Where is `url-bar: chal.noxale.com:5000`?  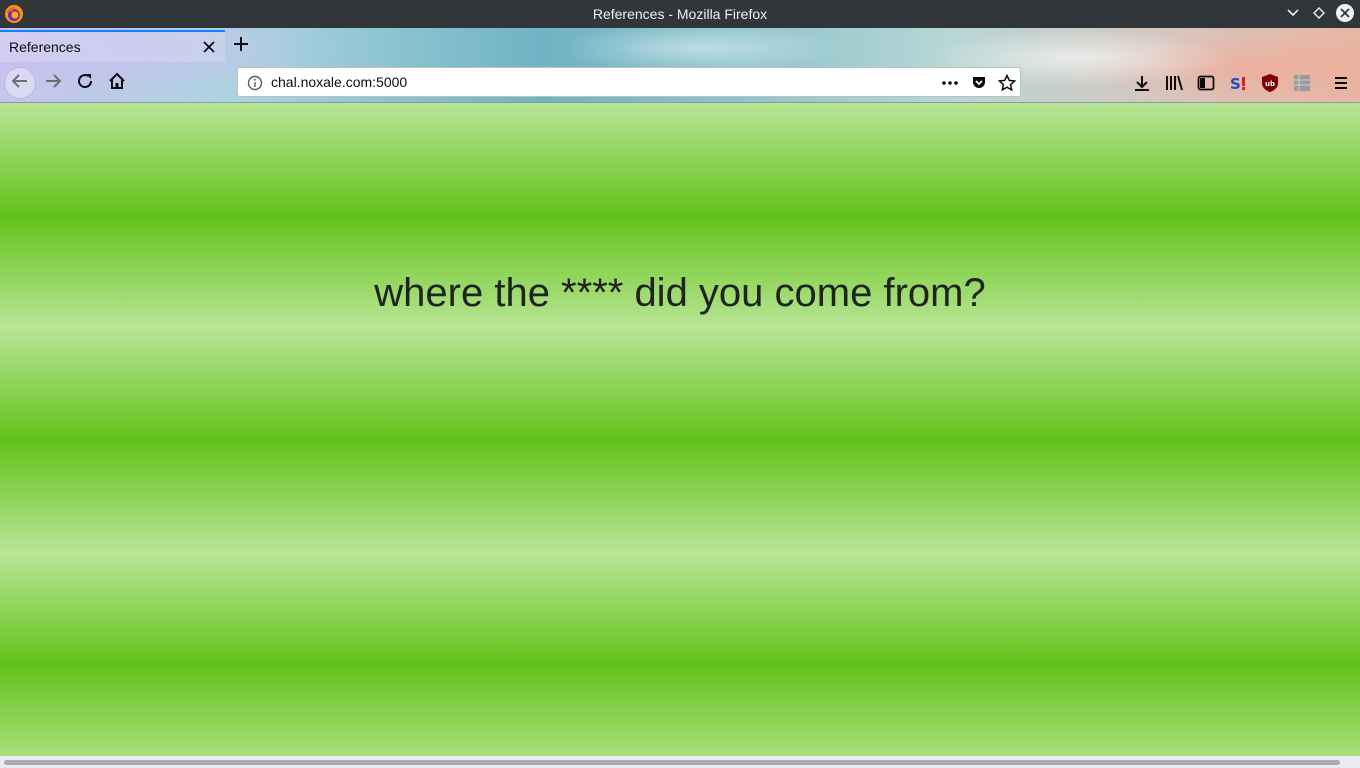
url-bar: chal.noxale.com:5000 is located at coordinates (629, 82).